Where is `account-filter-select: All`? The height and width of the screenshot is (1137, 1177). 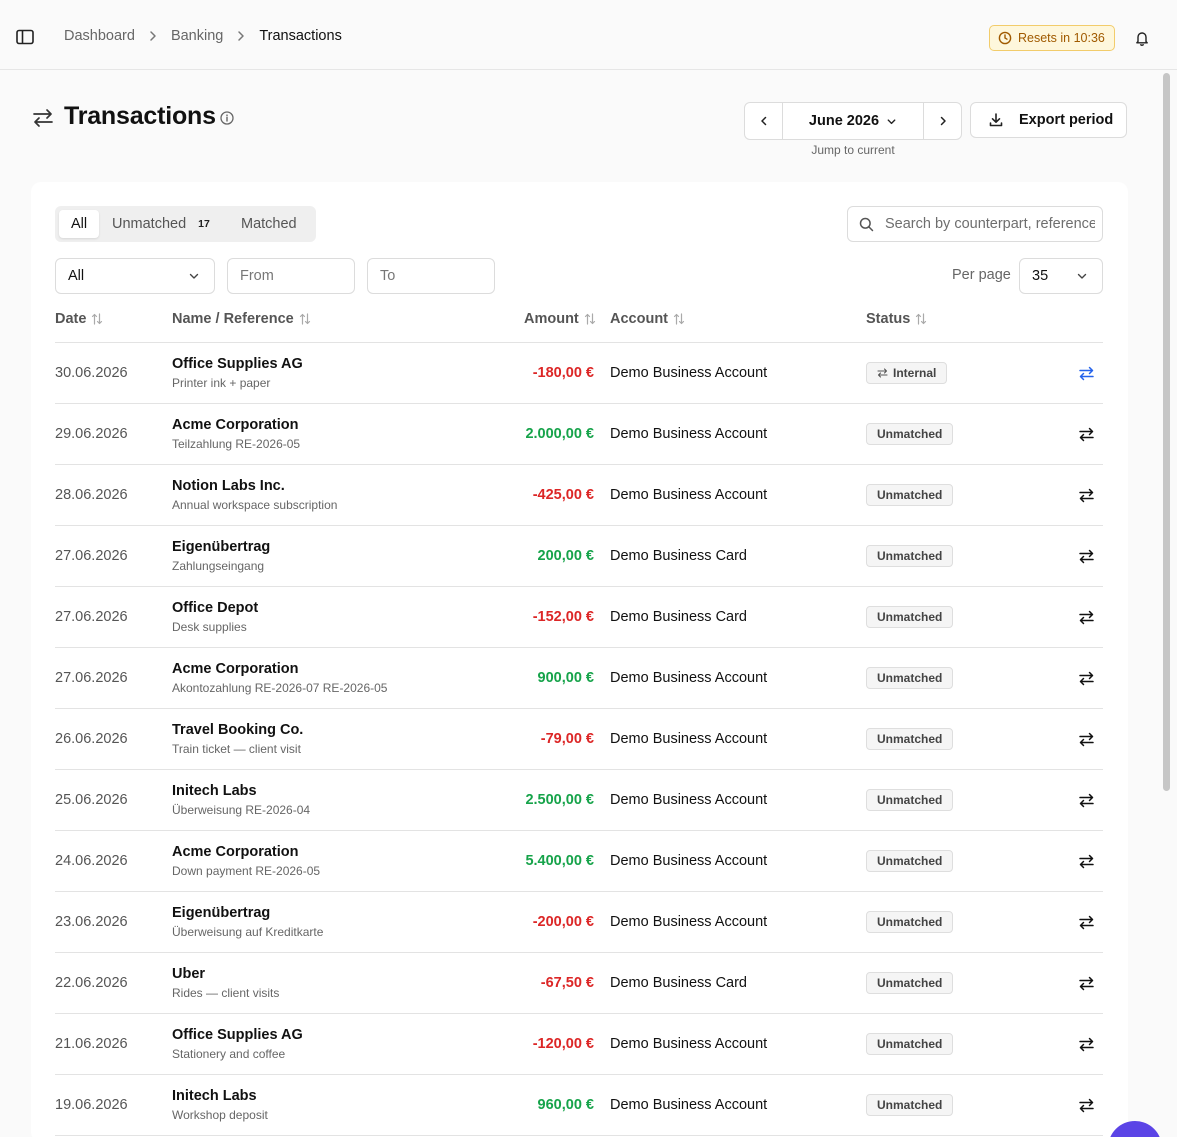 account-filter-select: All is located at coordinates (135, 276).